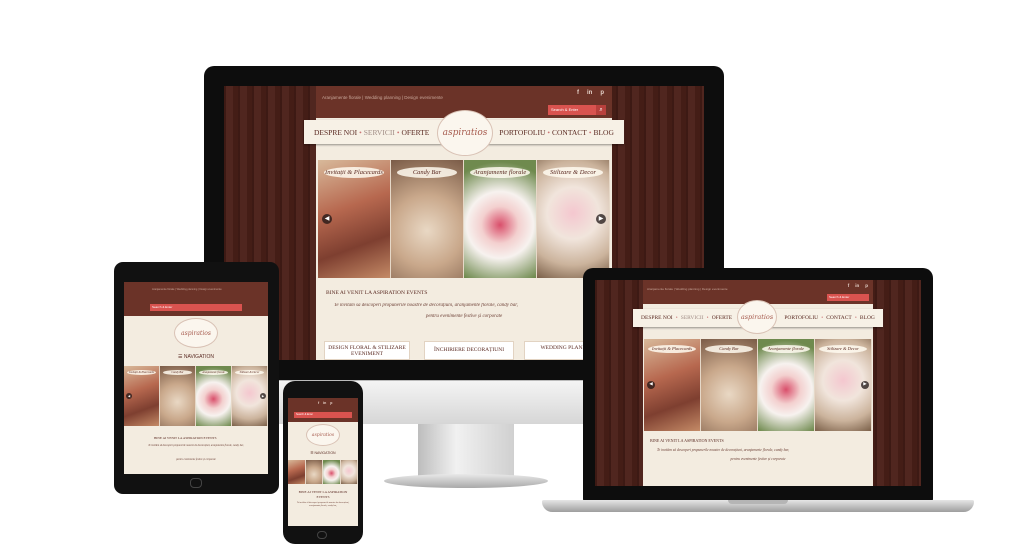 Image resolution: width=1024 pixels, height=559 pixels. Describe the element at coordinates (367, 350) in the screenshot. I see `cta-design-floral: DESIGN FLORAL & STILIZARE EVENIMENT` at that location.